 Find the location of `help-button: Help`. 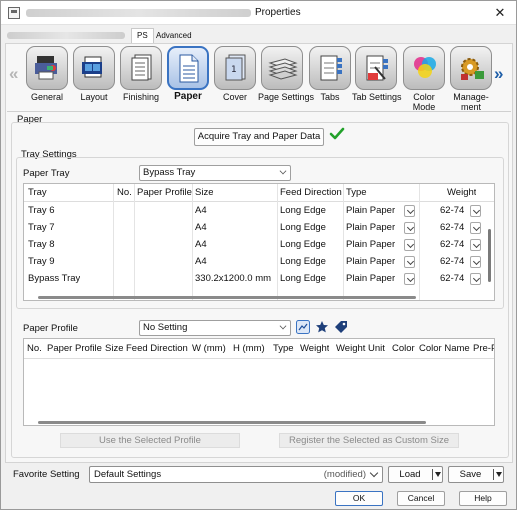

help-button: Help is located at coordinates (483, 498).